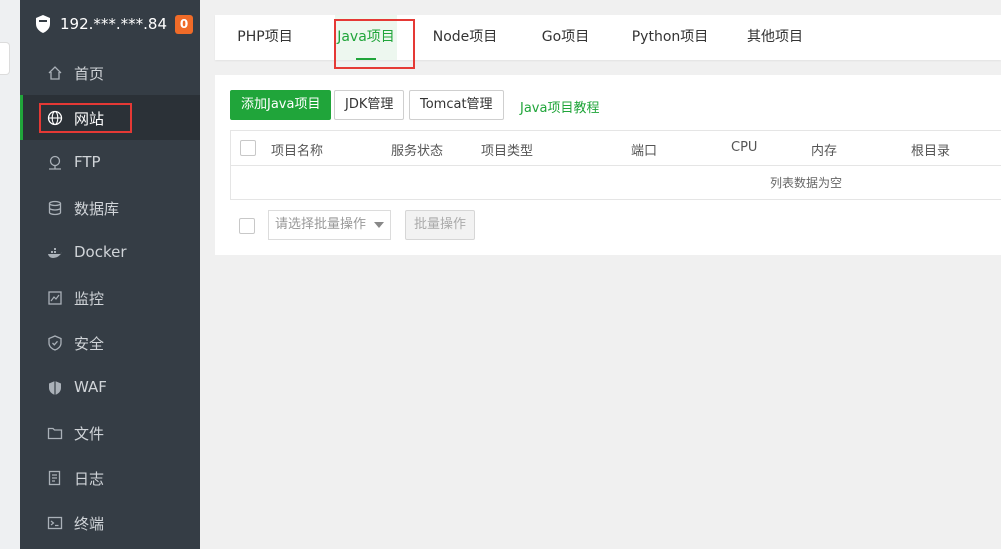  I want to click on column-header: 项目名称, so click(297, 149).